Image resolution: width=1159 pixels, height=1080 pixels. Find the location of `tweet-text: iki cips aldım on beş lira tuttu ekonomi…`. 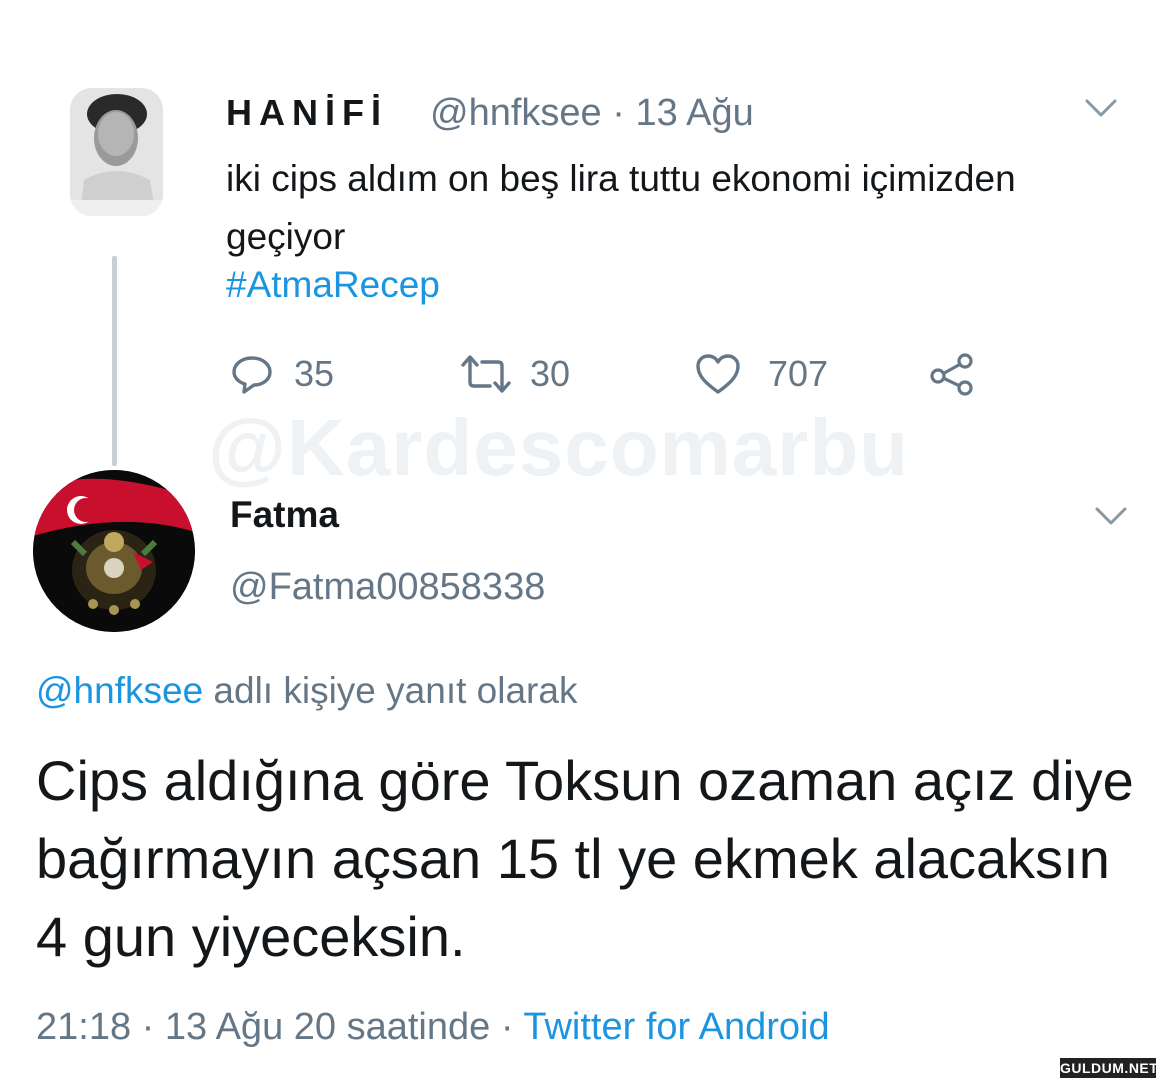

tweet-text: iki cips aldım on beş lira tuttu ekonomi… is located at coordinates (621, 207).